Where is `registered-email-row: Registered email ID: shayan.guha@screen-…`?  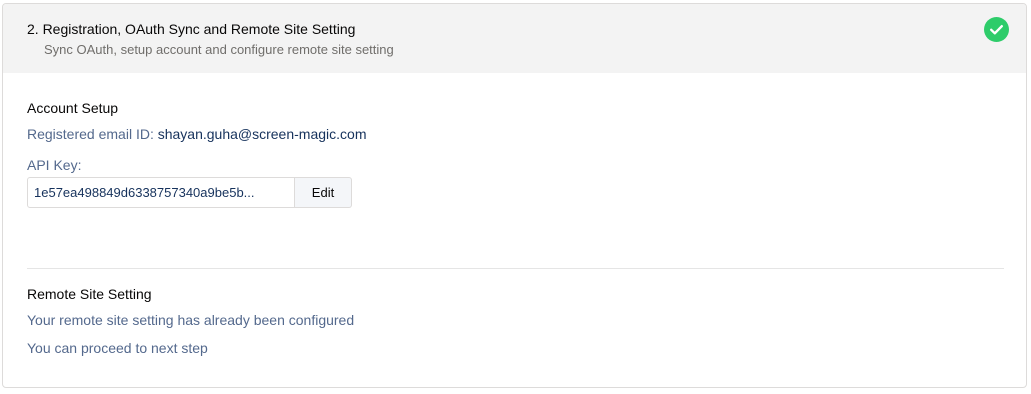
registered-email-row: Registered email ID: shayan.guha@screen-… is located at coordinates (196, 134).